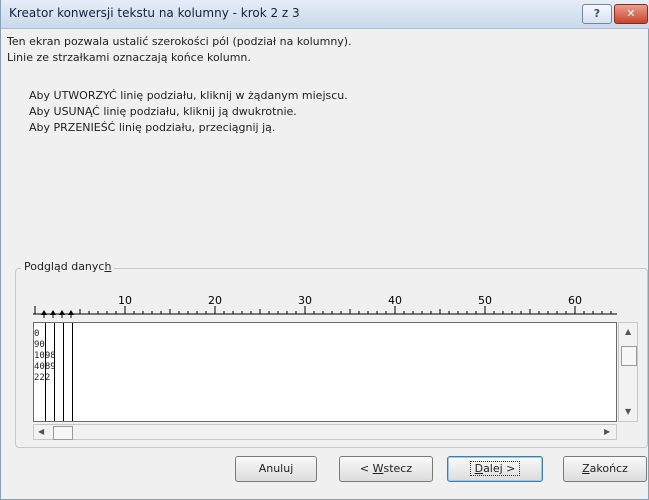 The image size is (649, 500). What do you see at coordinates (479, 468) in the screenshot?
I see `next-button-key: D` at bounding box center [479, 468].